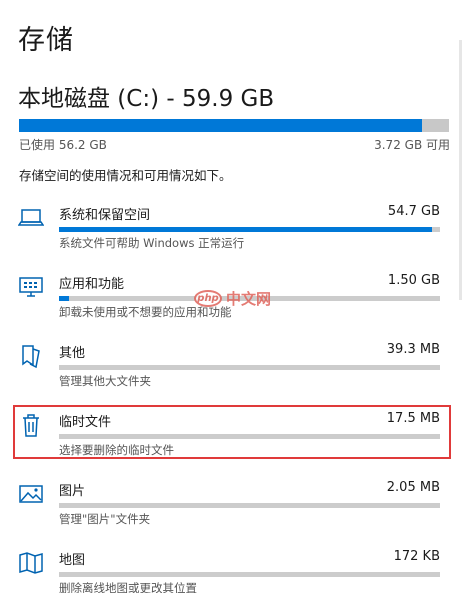 The height and width of the screenshot is (593, 462). I want to click on document-other-icon, so click(31, 356).